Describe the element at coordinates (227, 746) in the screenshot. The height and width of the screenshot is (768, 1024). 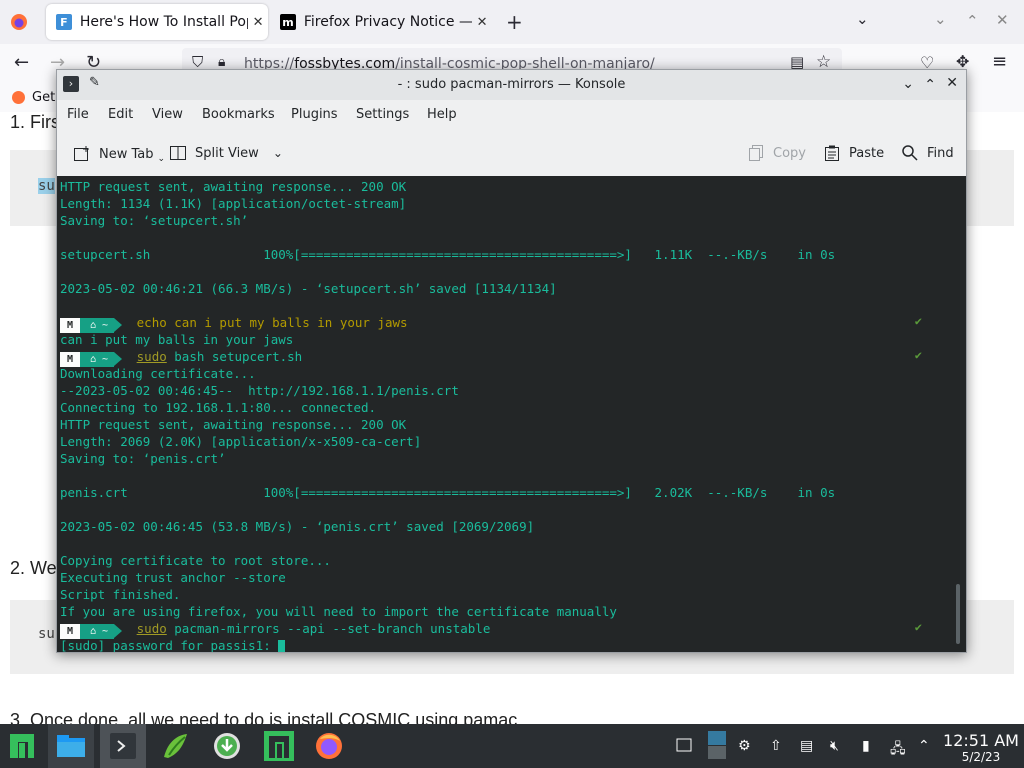
I see `taskbar-download-icon` at that location.